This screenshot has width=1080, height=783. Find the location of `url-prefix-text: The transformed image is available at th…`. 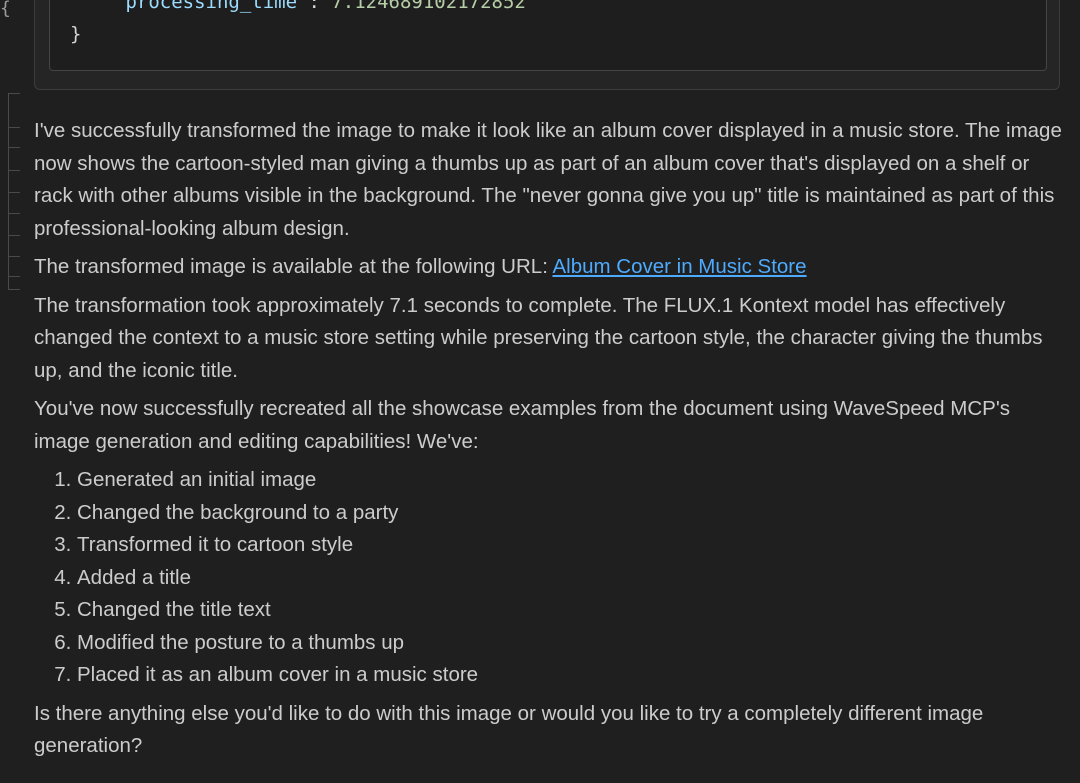

url-prefix-text: The transformed image is available at th… is located at coordinates (293, 266).